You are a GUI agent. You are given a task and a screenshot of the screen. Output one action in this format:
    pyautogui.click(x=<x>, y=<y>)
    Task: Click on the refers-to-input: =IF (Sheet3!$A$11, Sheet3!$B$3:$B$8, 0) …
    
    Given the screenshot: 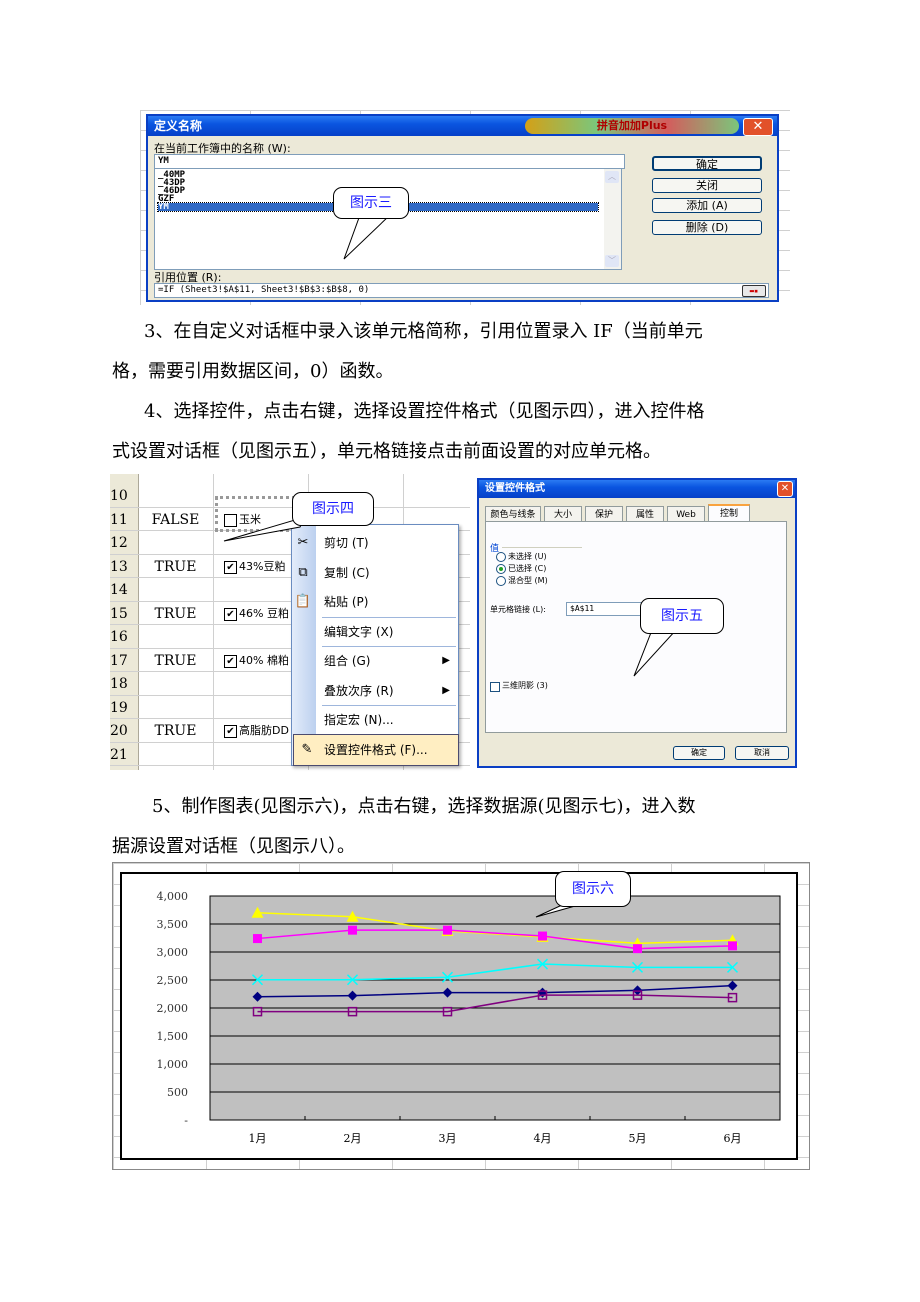 What is the action you would take?
    pyautogui.click(x=461, y=290)
    